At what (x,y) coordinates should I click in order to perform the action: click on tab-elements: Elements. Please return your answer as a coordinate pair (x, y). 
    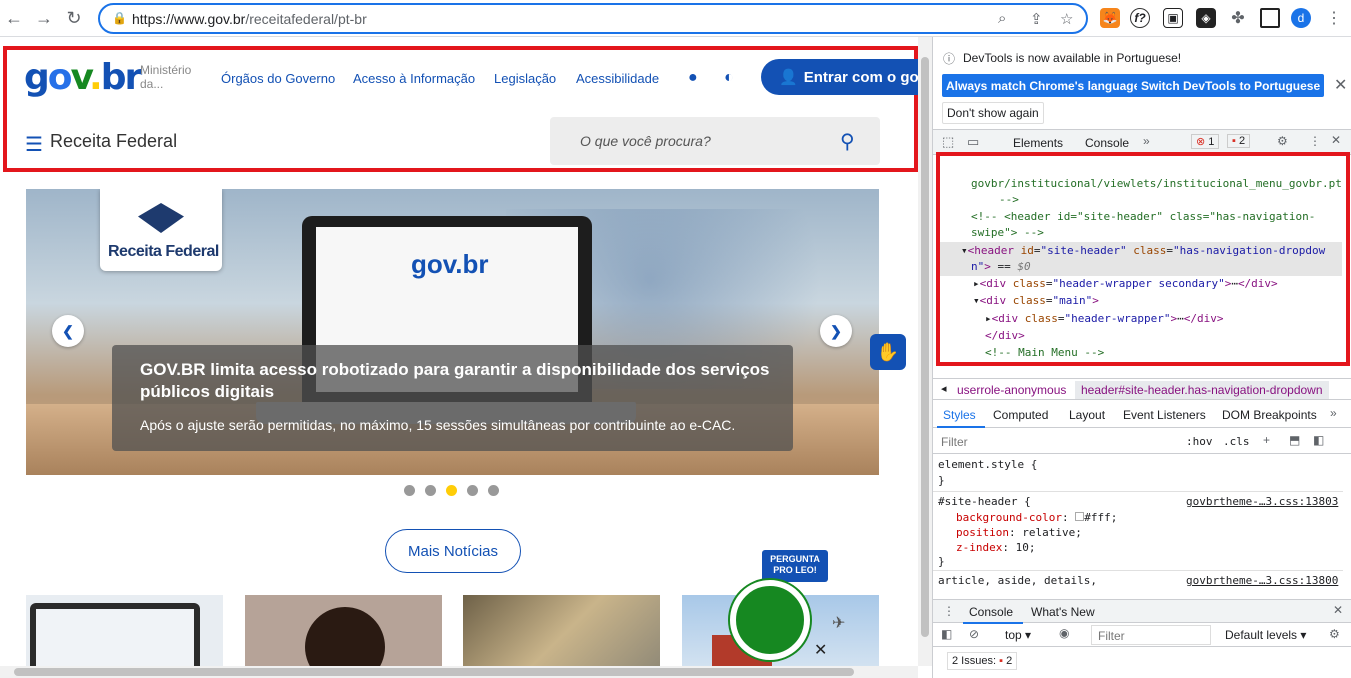
    Looking at the image, I should click on (1038, 143).